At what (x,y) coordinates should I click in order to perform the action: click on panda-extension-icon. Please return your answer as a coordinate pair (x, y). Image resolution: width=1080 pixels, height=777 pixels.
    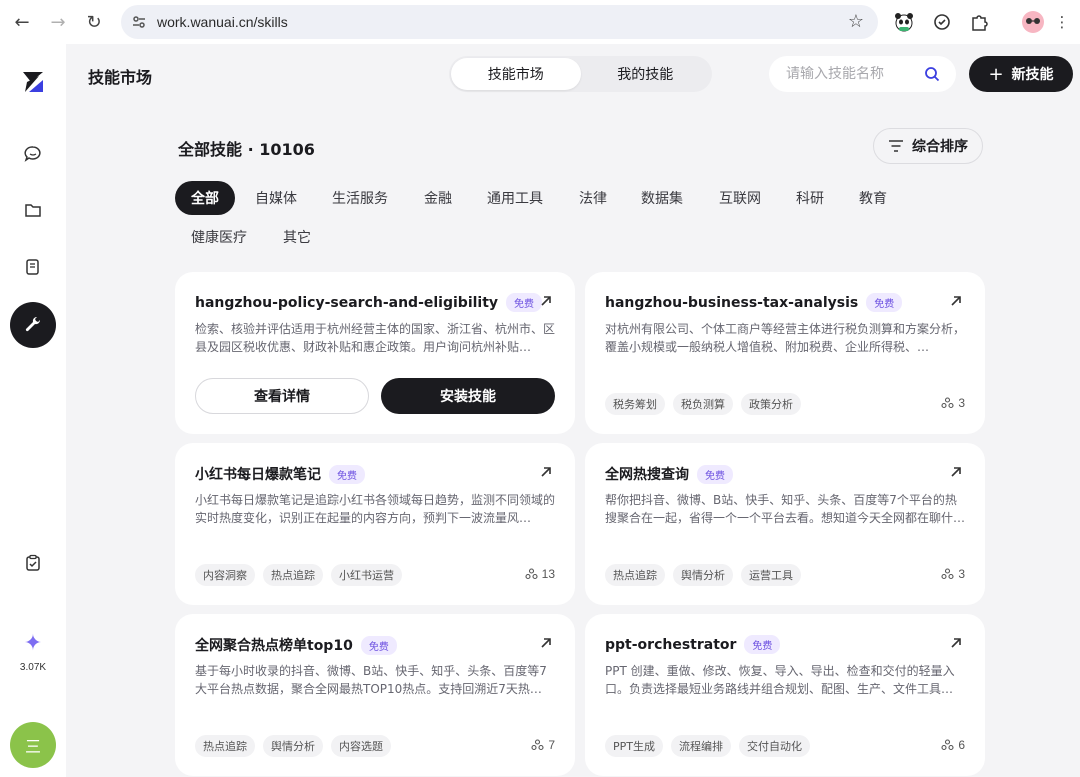
    Looking at the image, I should click on (904, 22).